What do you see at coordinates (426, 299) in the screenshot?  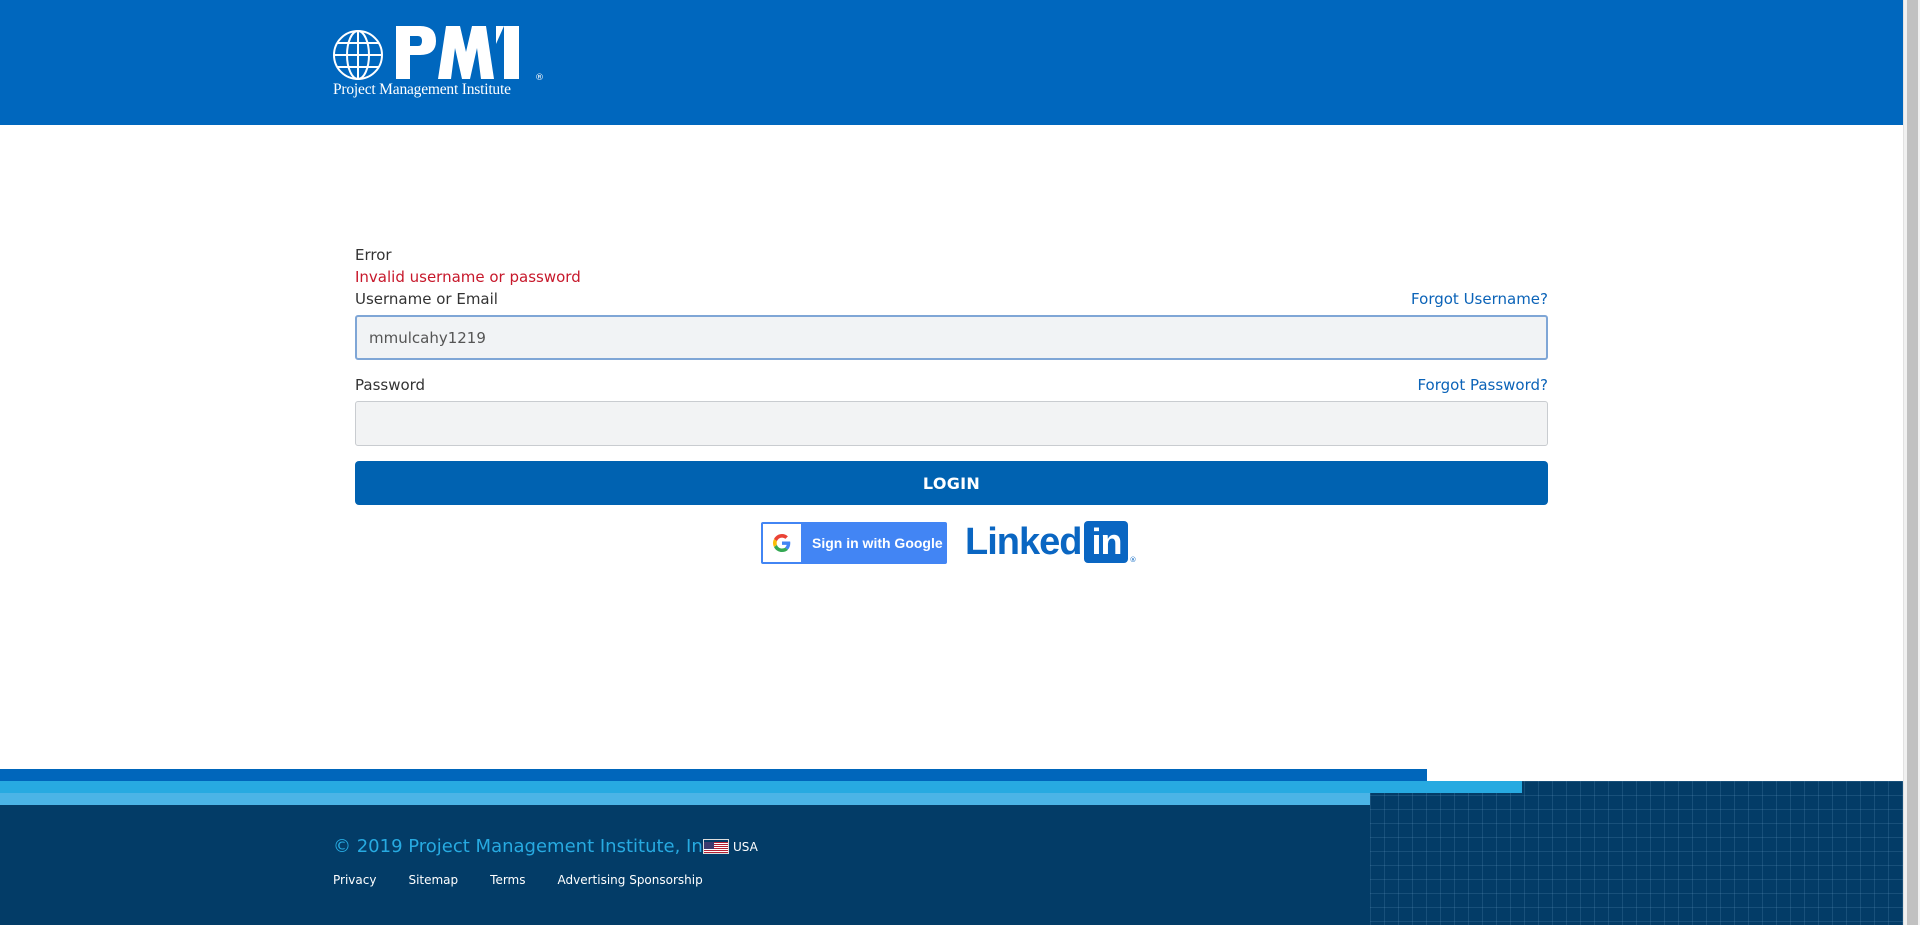 I see `username-label: Username or Email` at bounding box center [426, 299].